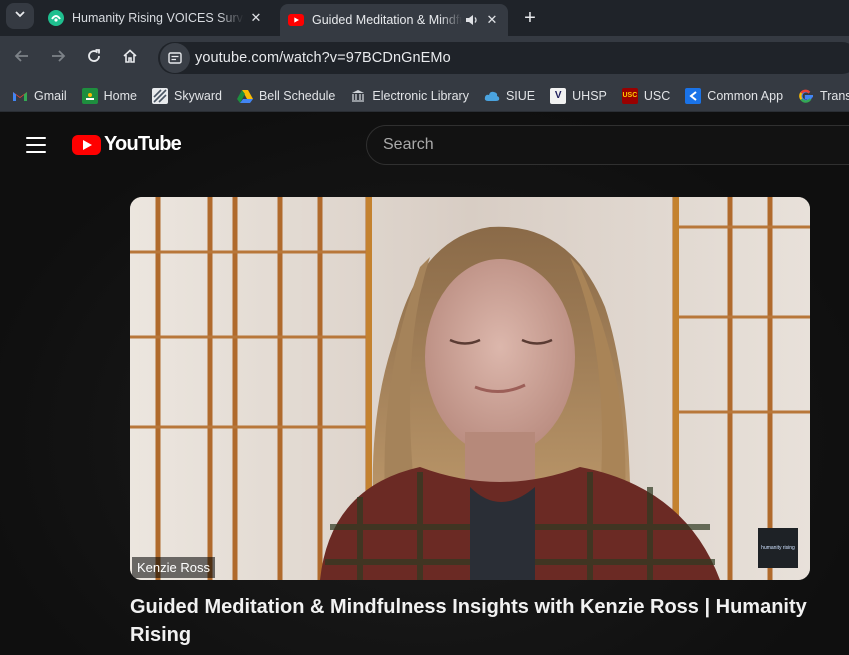  I want to click on bookmark-siue: SIUE, so click(509, 96).